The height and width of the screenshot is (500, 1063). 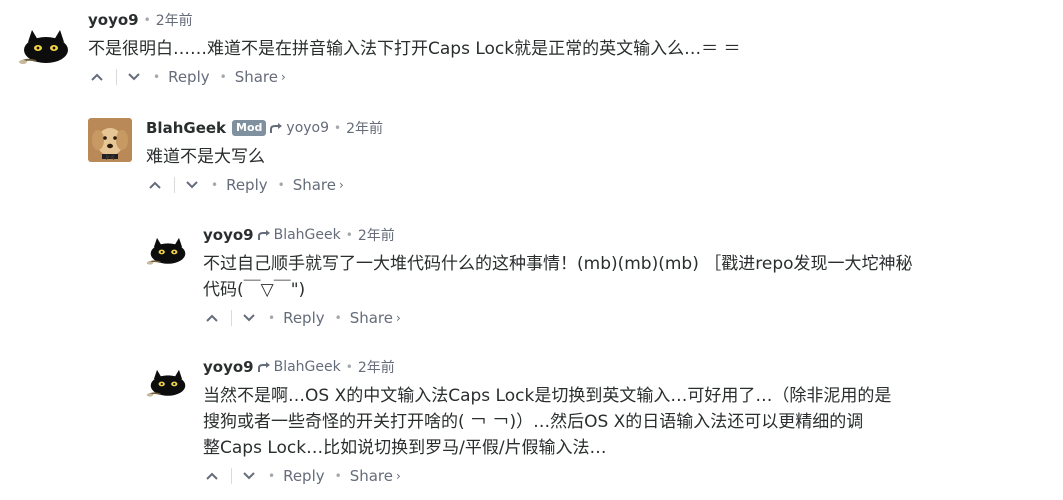 I want to click on dog-avatar-icon, so click(x=110, y=140).